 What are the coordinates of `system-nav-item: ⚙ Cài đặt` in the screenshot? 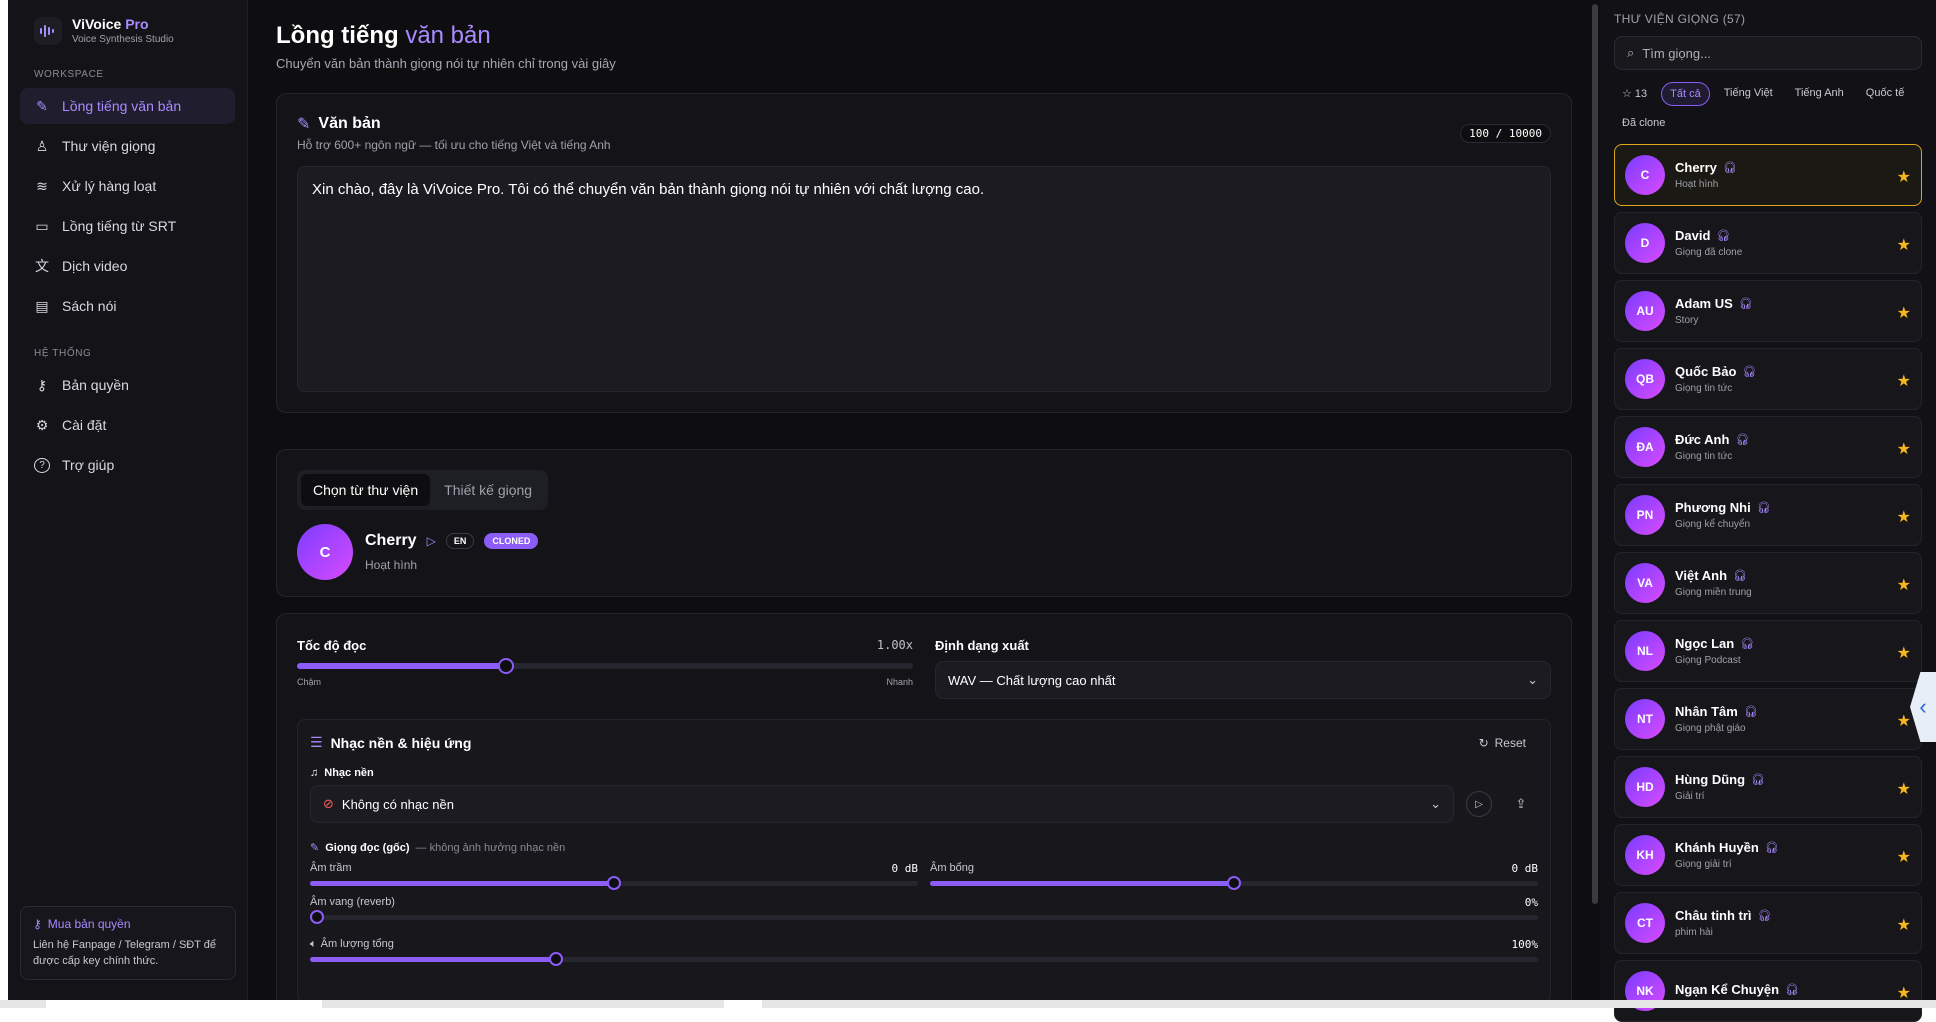 It's located at (127, 425).